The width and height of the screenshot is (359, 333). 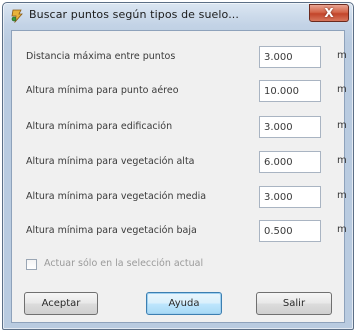 What do you see at coordinates (290, 162) in the screenshot?
I see `high-vegetation-height-input` at bounding box center [290, 162].